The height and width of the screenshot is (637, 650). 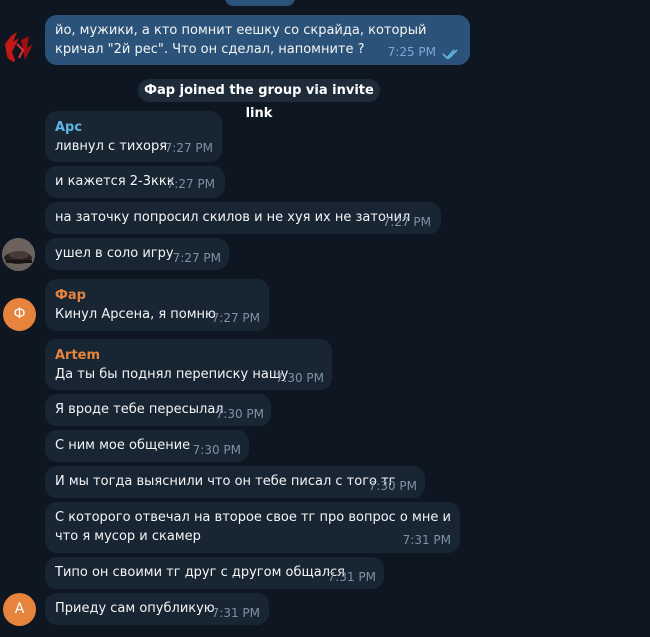 I want to click on message-bubble: и кажется 2-3ккк 7:27 PM, so click(x=135, y=182).